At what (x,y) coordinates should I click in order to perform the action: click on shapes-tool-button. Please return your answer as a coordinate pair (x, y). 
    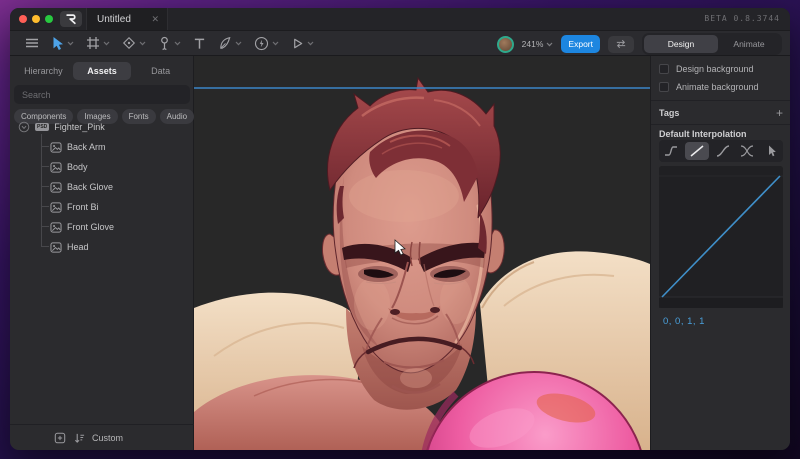
    Looking at the image, I should click on (134, 43).